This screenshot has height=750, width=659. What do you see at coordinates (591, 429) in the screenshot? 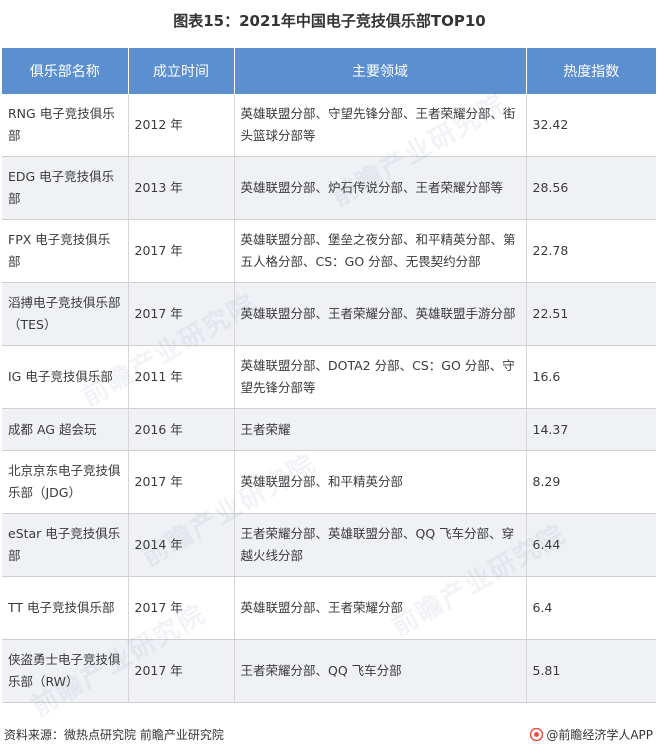
I see `cell-heat-index: 14.37` at bounding box center [591, 429].